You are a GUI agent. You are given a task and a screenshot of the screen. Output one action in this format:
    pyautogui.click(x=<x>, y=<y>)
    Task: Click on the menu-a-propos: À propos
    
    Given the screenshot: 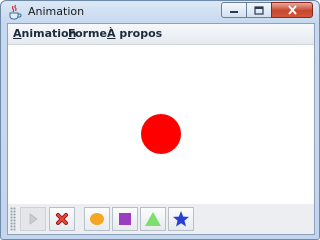 What is the action you would take?
    pyautogui.click(x=134, y=33)
    